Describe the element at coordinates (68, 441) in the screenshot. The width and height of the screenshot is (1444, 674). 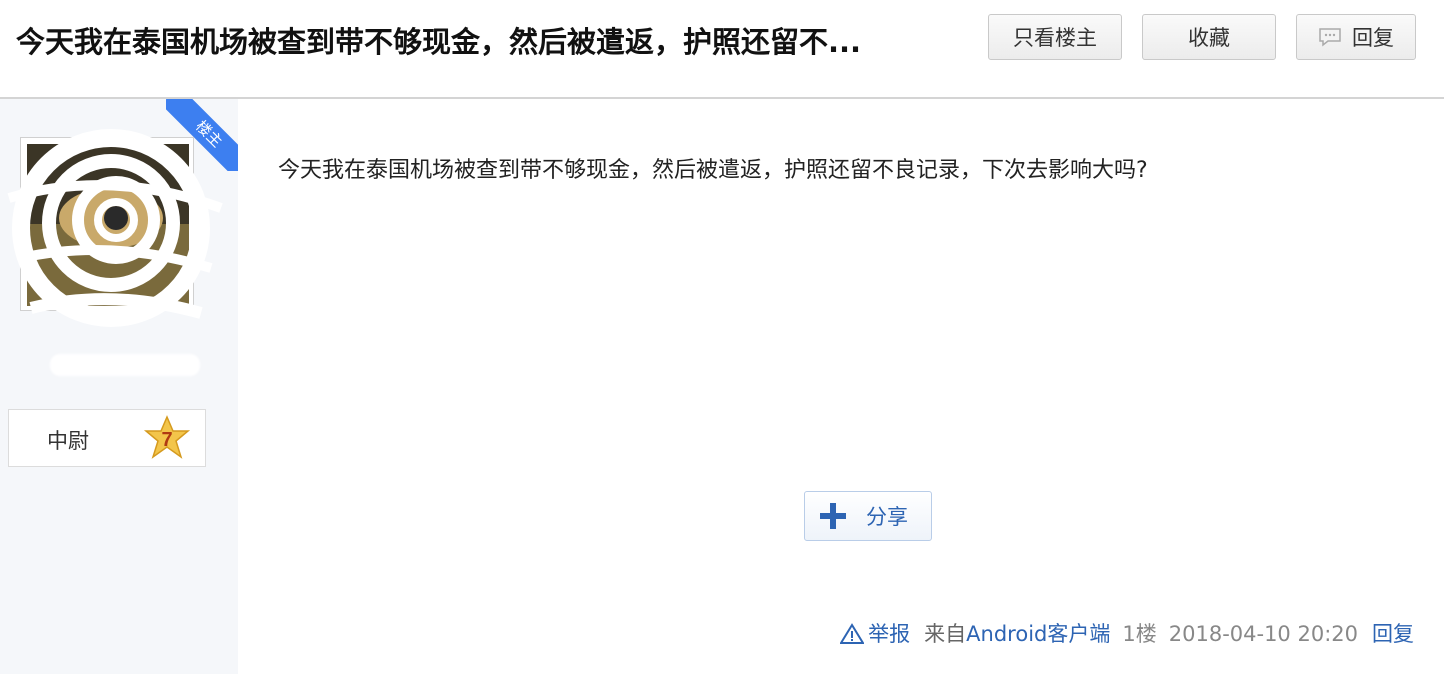
I see `rank-title: 中尉` at that location.